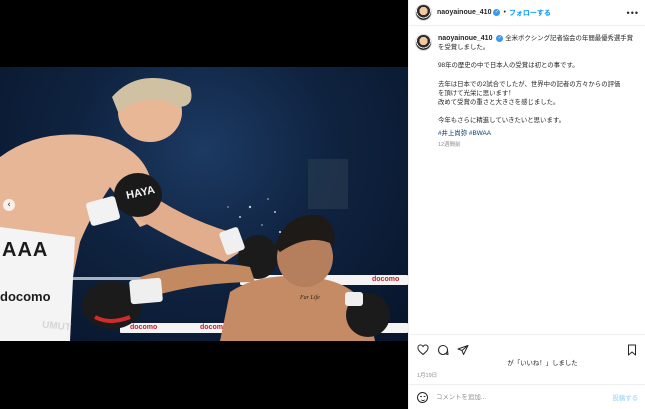  Describe the element at coordinates (422, 397) in the screenshot. I see `emoji-icon` at that location.